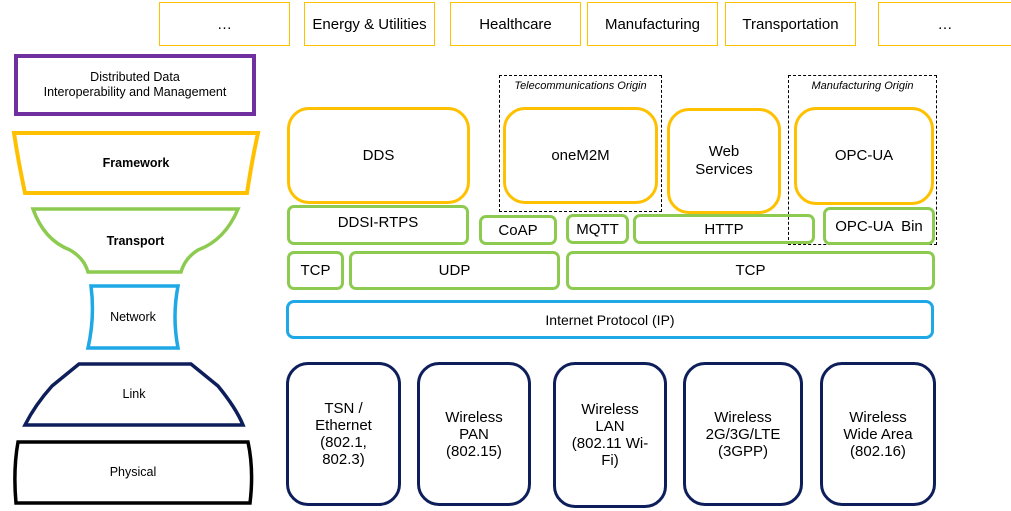 Image resolution: width=1011 pixels, height=511 pixels. I want to click on framework-onem2m: oneM2M, so click(580, 155).